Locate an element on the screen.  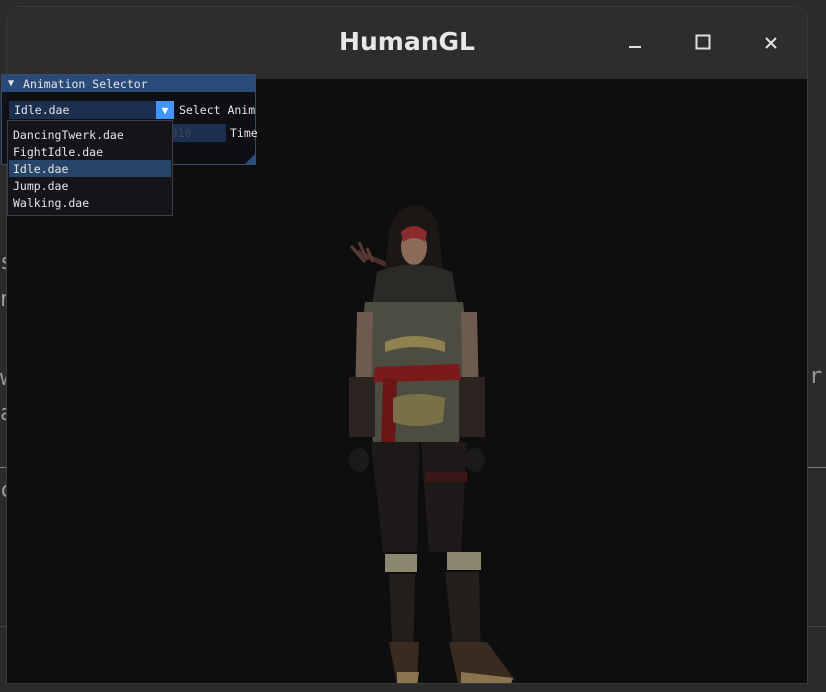
character-model is located at coordinates (432, 444).